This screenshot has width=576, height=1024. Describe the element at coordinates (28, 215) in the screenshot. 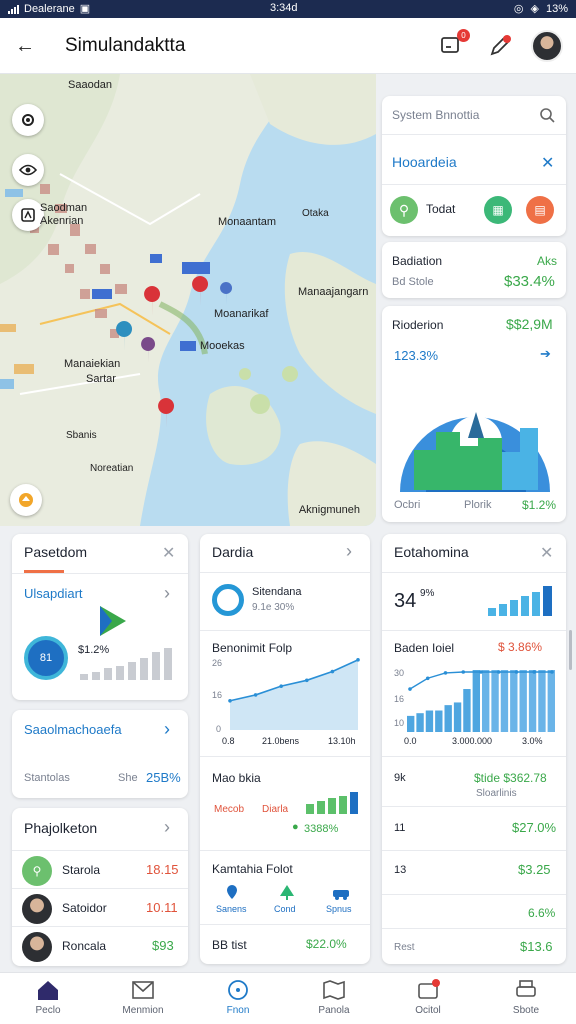

I see `layers-icon` at that location.